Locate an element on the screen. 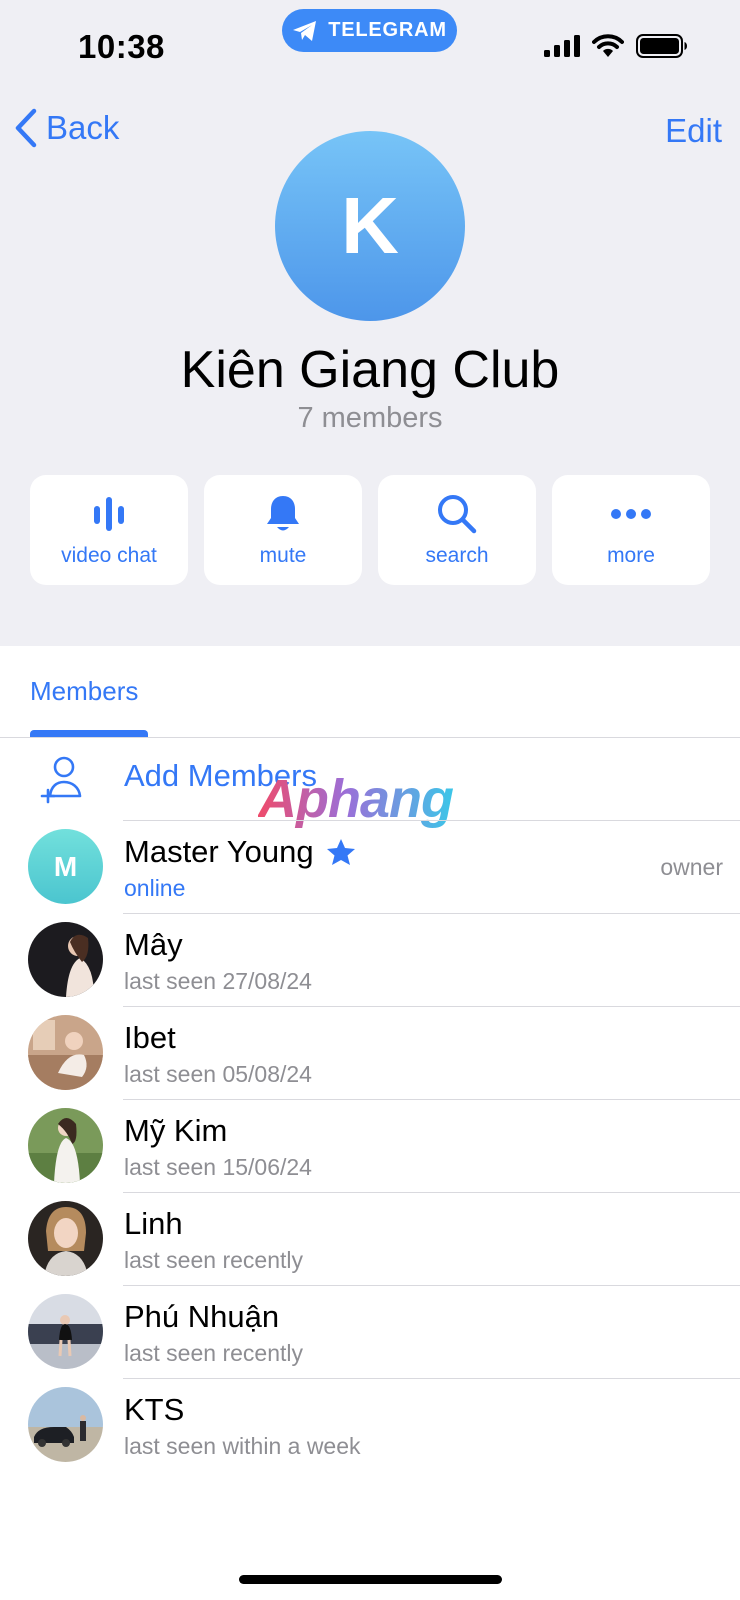  ellipsis-icon is located at coordinates (631, 514).